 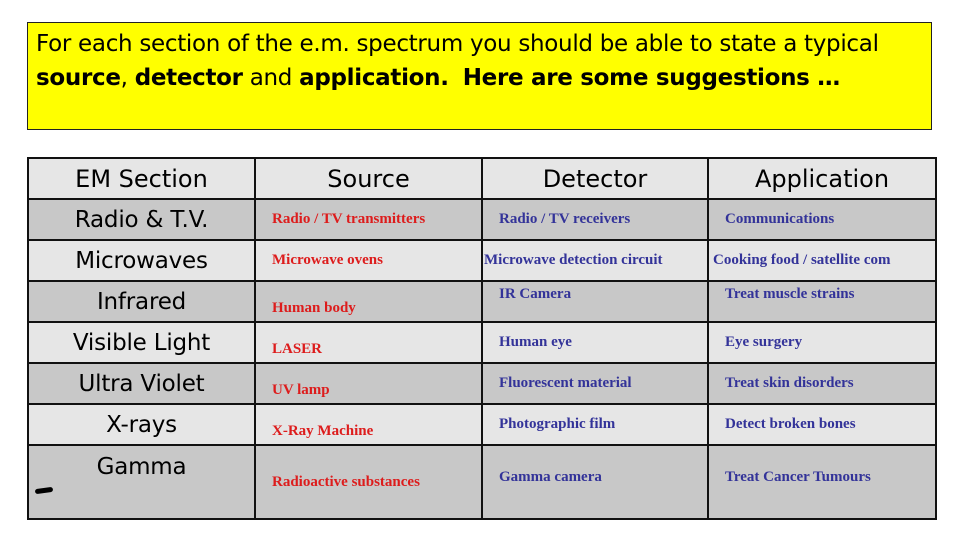 I want to click on application-cell: Eye surgery, so click(x=822, y=342).